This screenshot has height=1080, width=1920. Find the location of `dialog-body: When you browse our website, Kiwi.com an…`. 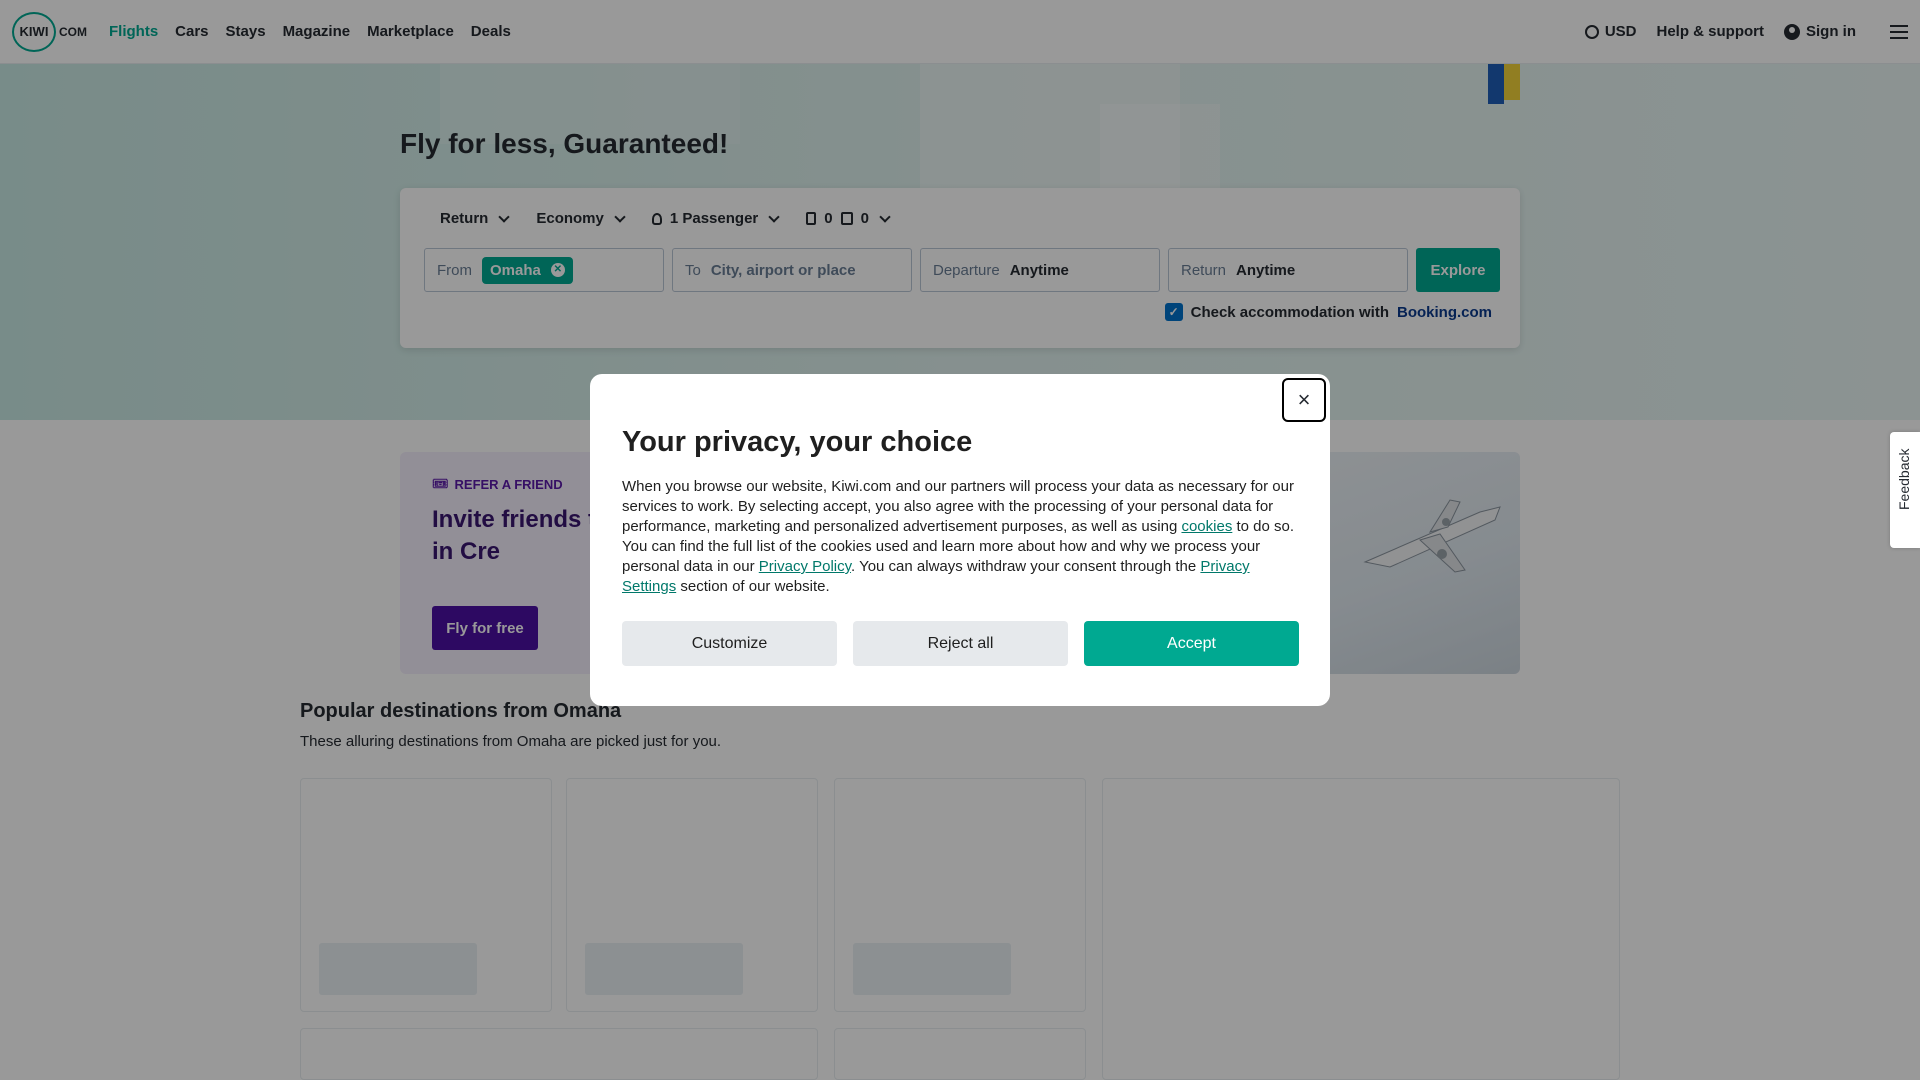

dialog-body: When you browse our website, Kiwi.com an… is located at coordinates (960, 537).